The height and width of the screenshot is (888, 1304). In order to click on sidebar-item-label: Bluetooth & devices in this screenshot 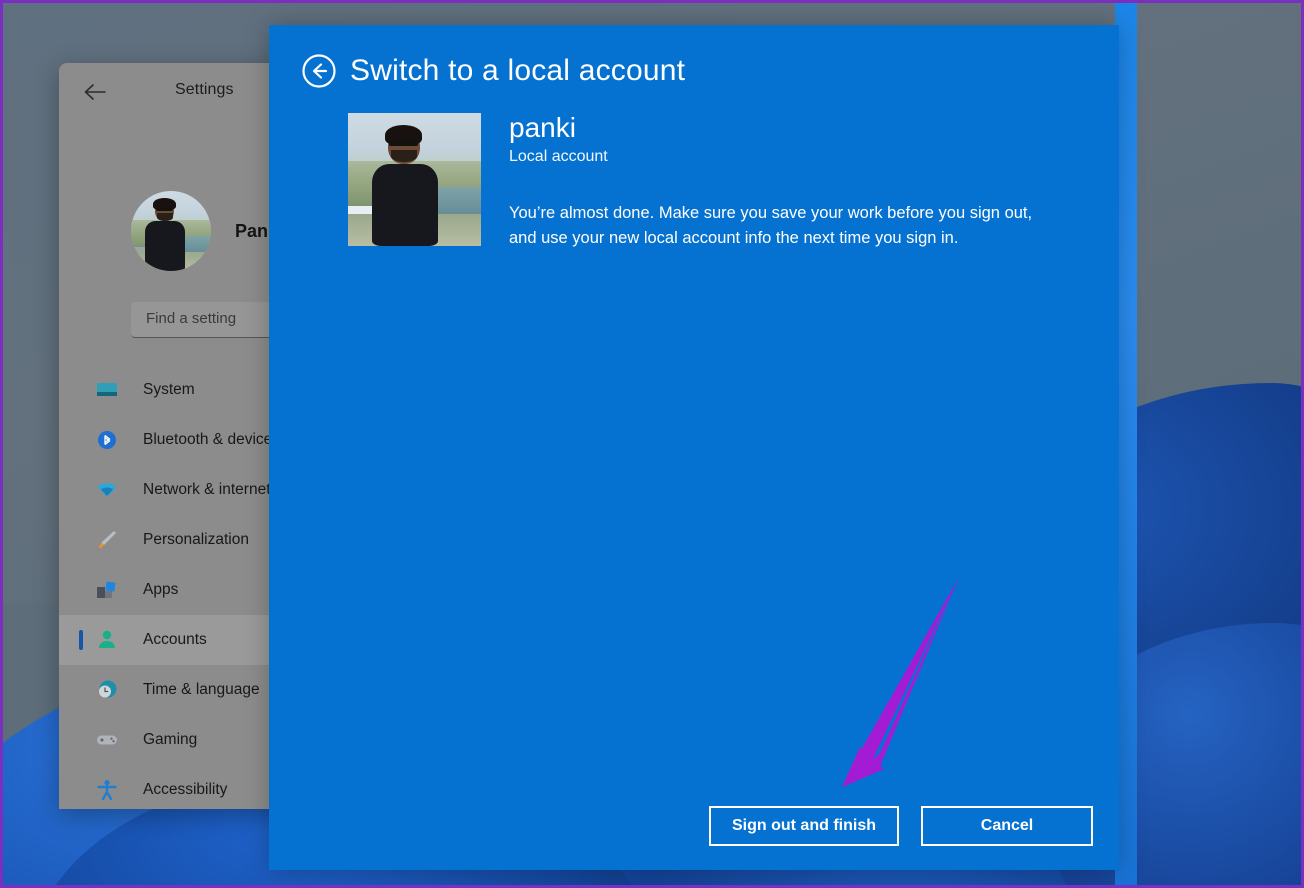, I will do `click(212, 439)`.